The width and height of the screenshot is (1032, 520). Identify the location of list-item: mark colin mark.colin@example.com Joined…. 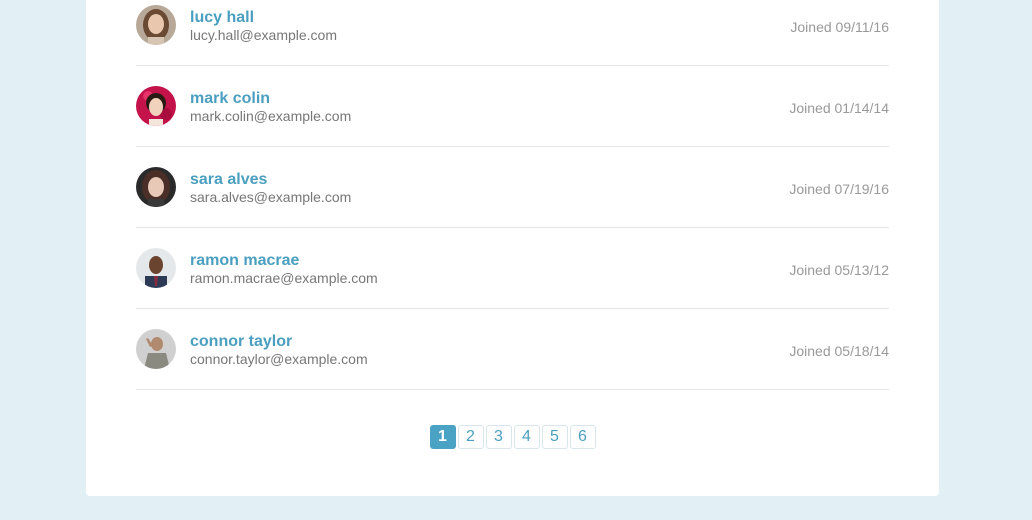
(512, 106).